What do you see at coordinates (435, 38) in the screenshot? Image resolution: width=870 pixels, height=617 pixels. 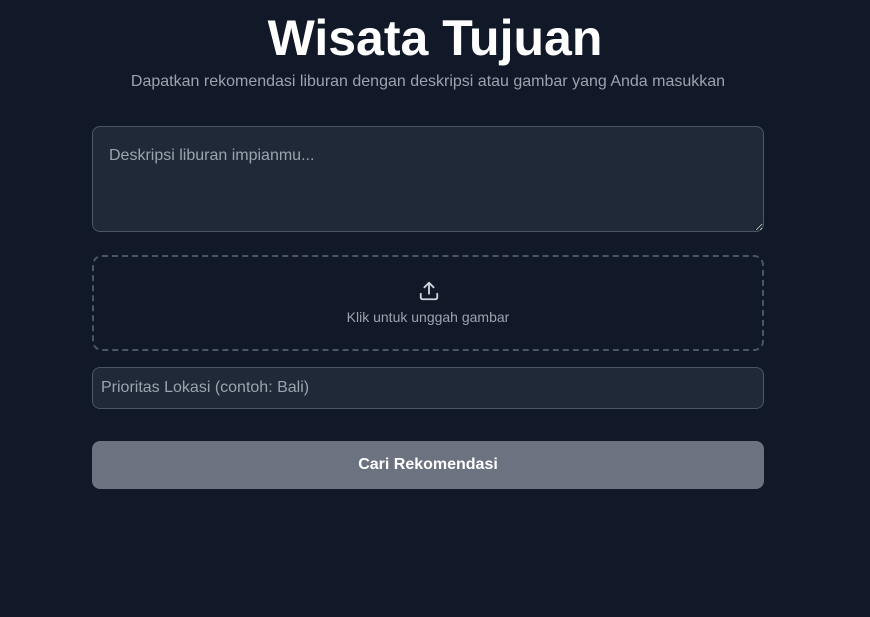 I see `page-title: Wisata Tujuan` at bounding box center [435, 38].